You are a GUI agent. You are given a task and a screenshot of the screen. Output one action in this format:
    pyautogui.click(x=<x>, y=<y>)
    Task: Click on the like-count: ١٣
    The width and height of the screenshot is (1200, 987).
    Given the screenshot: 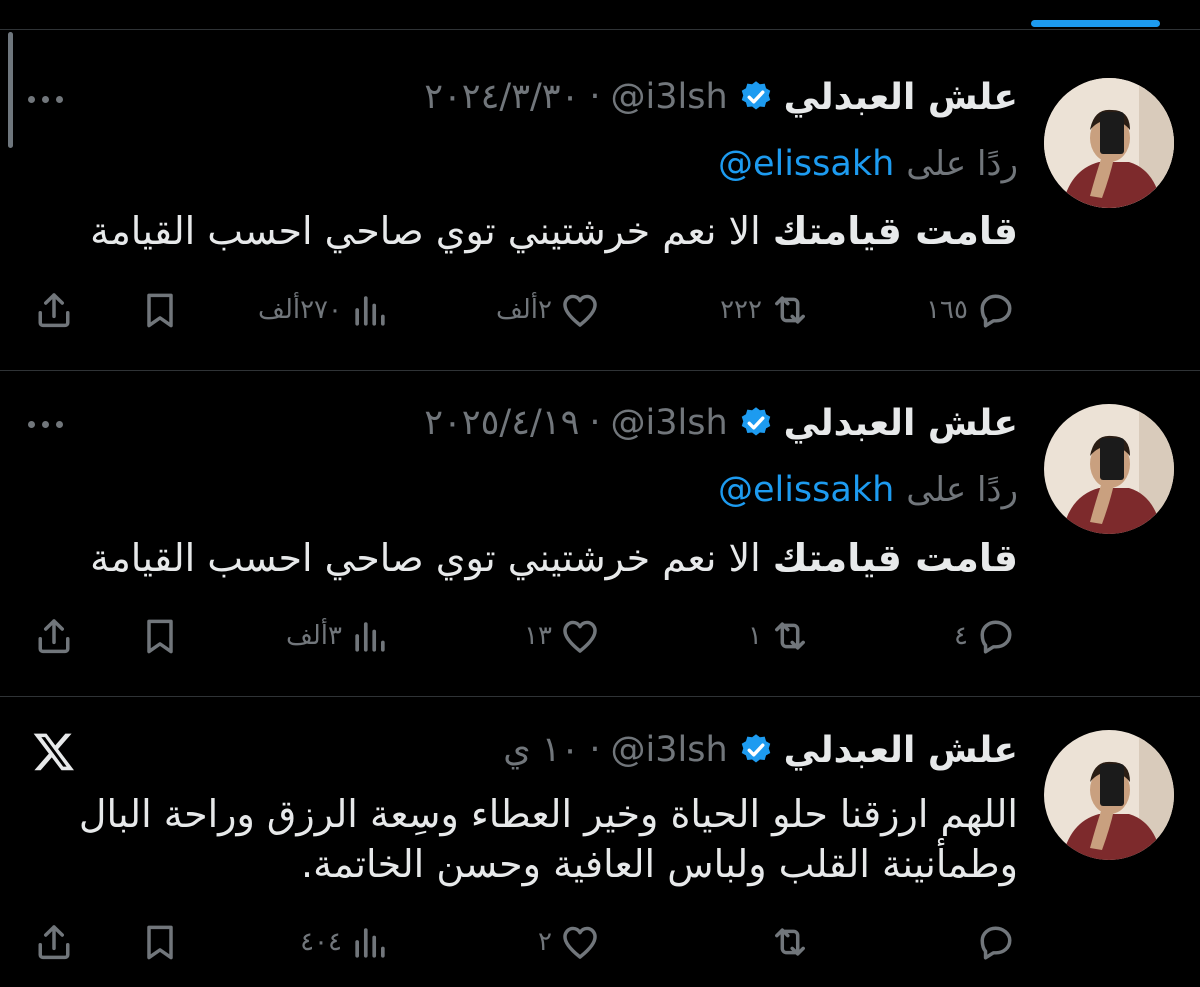 What is the action you would take?
    pyautogui.click(x=538, y=636)
    